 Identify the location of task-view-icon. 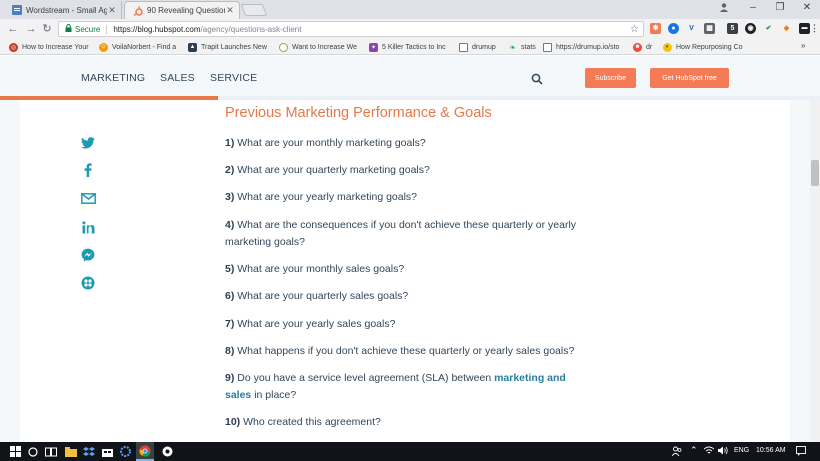
(51, 451).